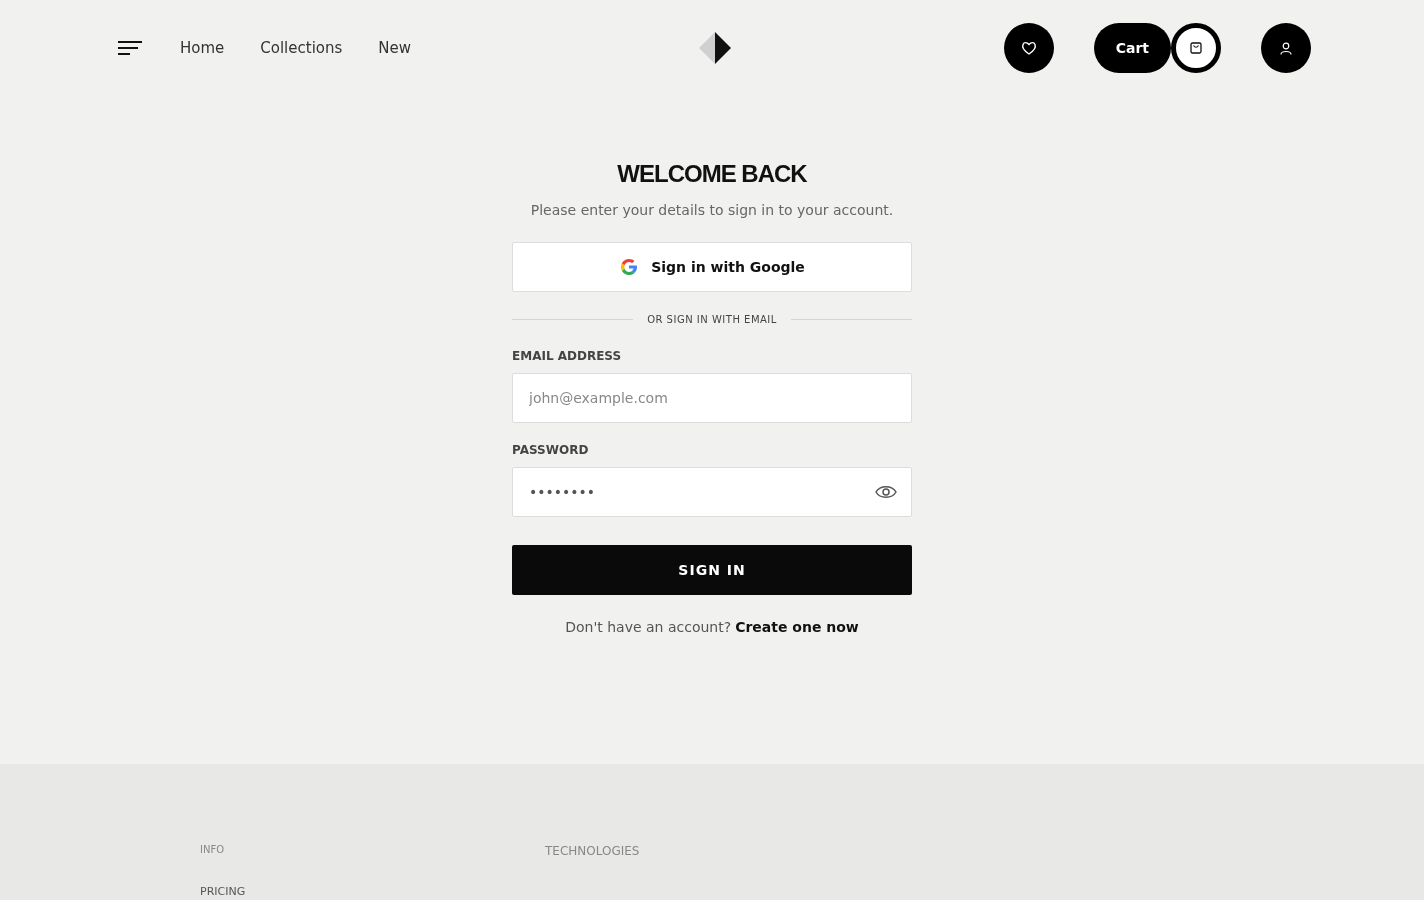 This screenshot has height=900, width=1424. Describe the element at coordinates (395, 48) in the screenshot. I see `nav-link: New` at that location.